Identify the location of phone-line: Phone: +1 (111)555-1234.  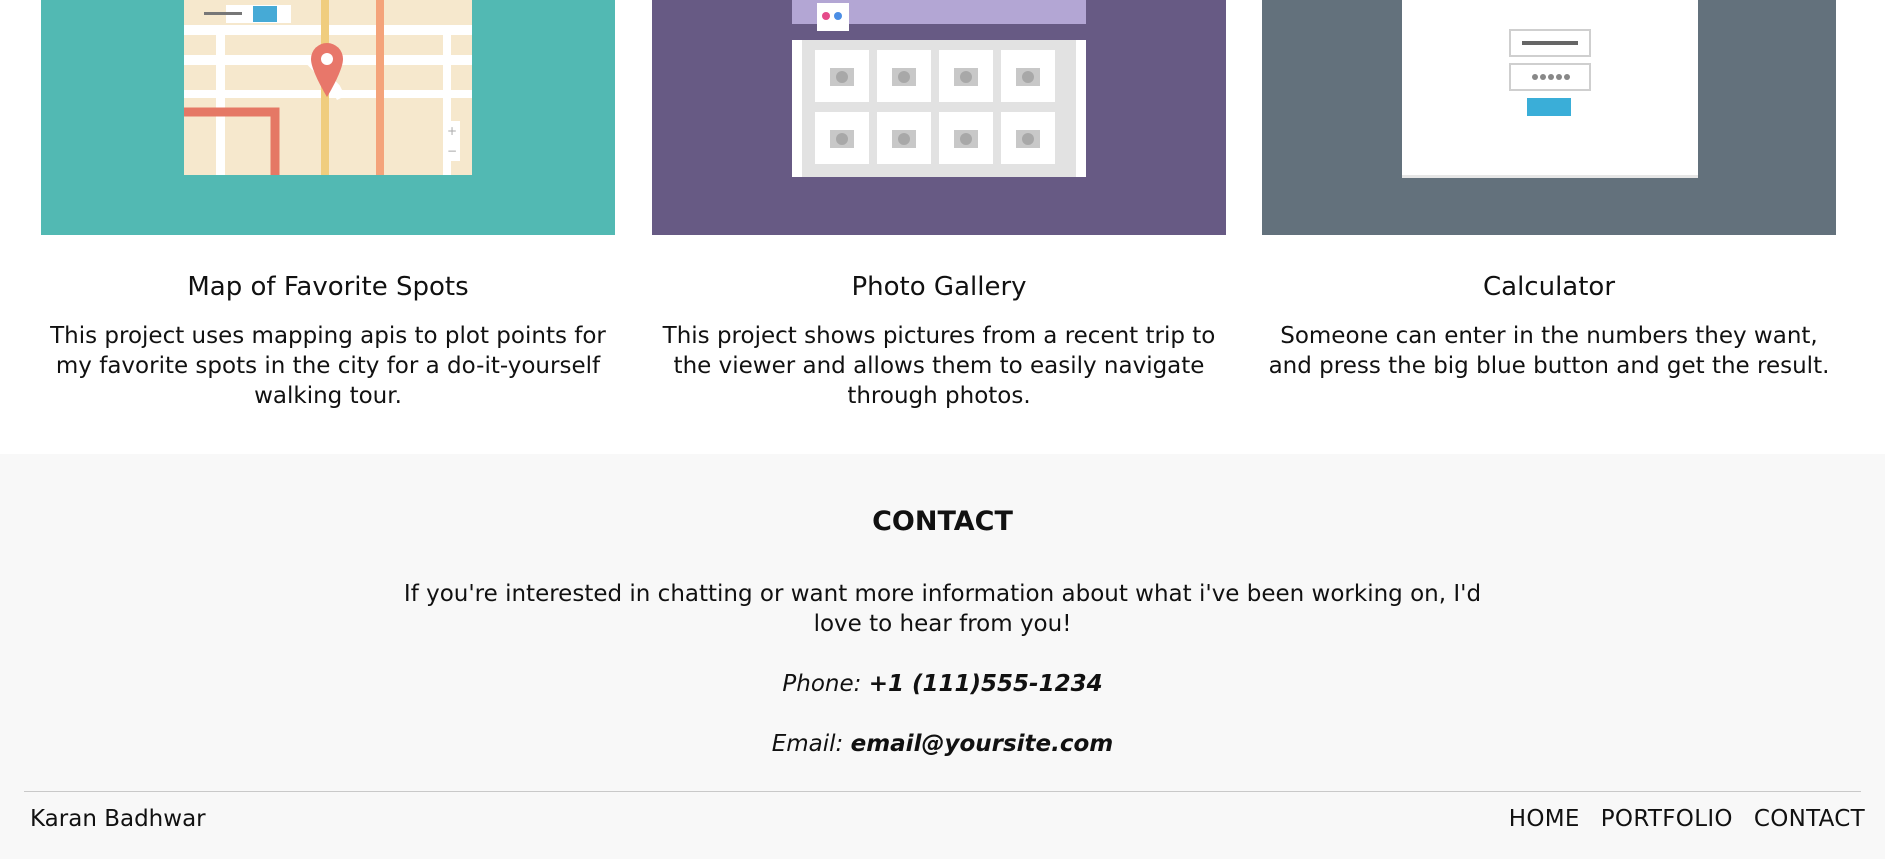
(942, 684).